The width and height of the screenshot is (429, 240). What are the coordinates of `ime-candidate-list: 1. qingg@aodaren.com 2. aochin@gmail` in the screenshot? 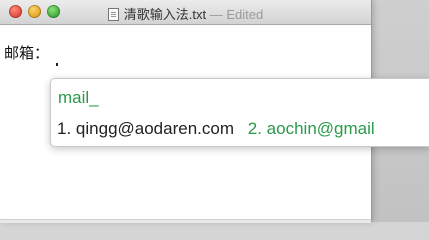 It's located at (216, 129).